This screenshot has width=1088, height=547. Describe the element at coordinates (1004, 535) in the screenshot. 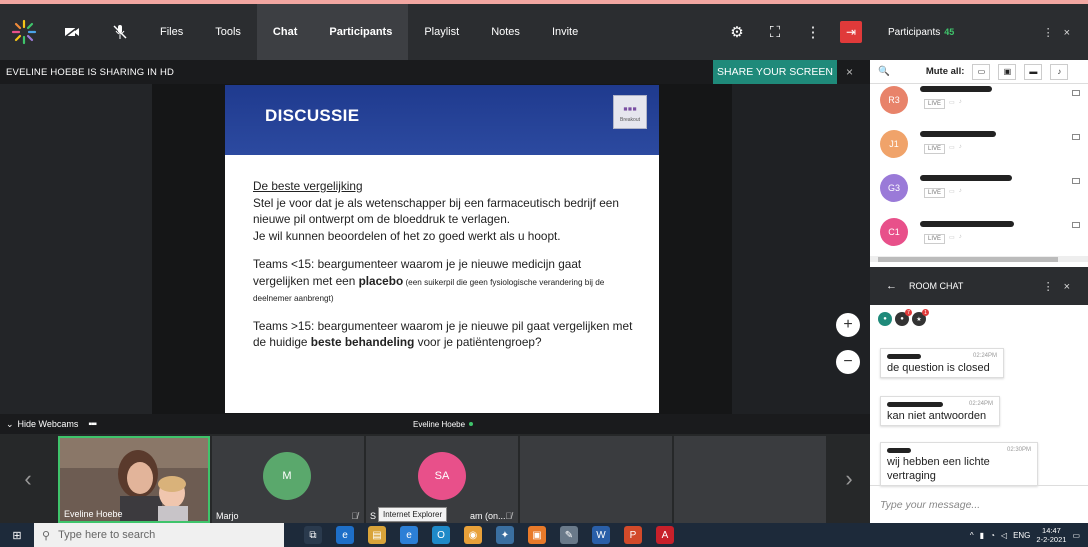

I see `tray-volume-icon: ◁` at that location.